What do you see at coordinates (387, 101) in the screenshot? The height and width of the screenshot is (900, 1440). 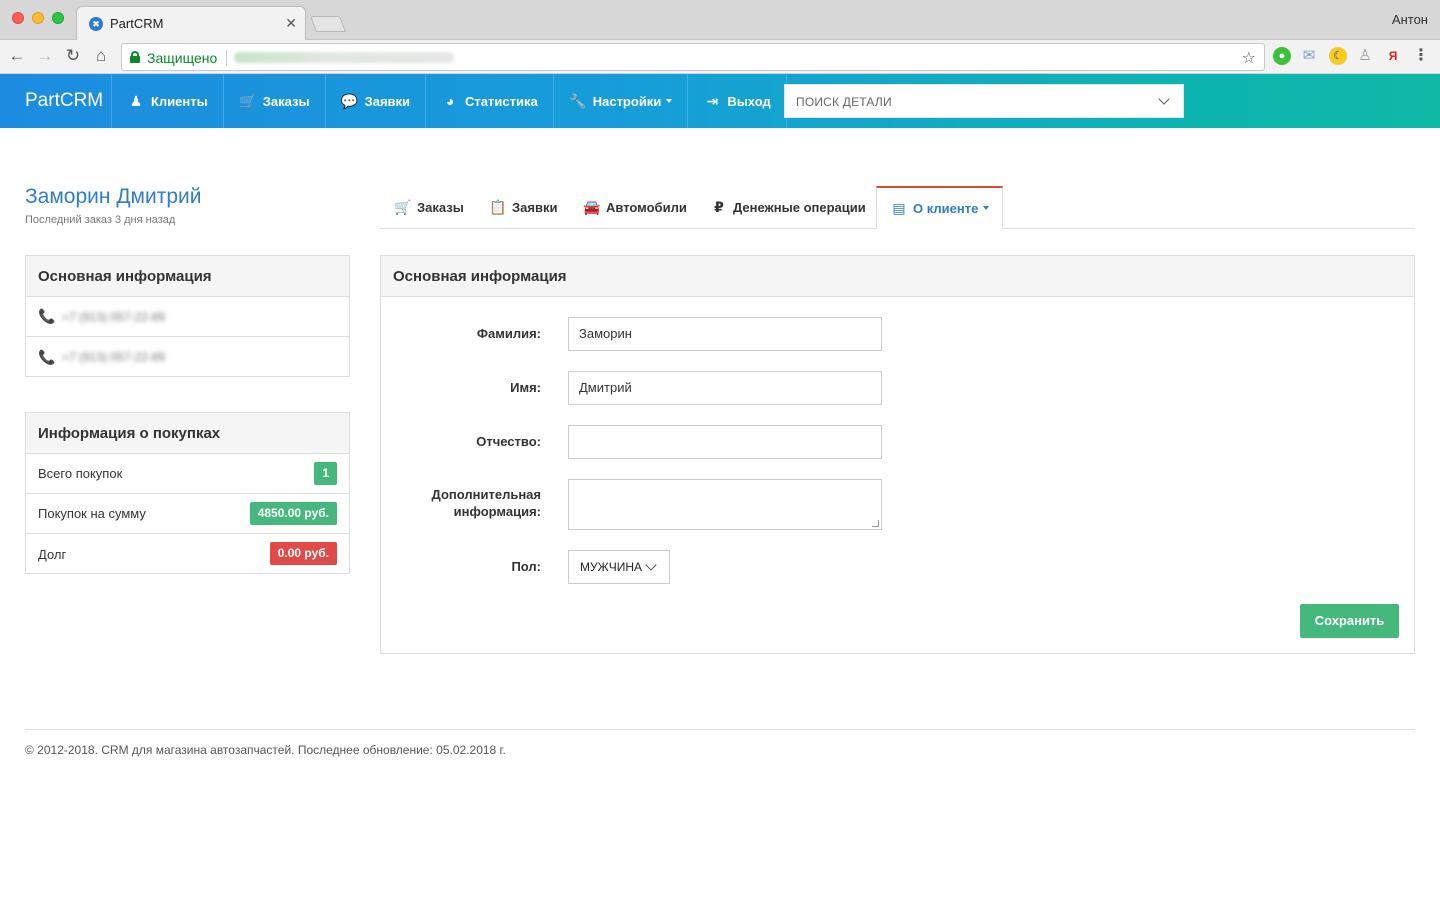 I see `nav-item-label: Заявки` at bounding box center [387, 101].